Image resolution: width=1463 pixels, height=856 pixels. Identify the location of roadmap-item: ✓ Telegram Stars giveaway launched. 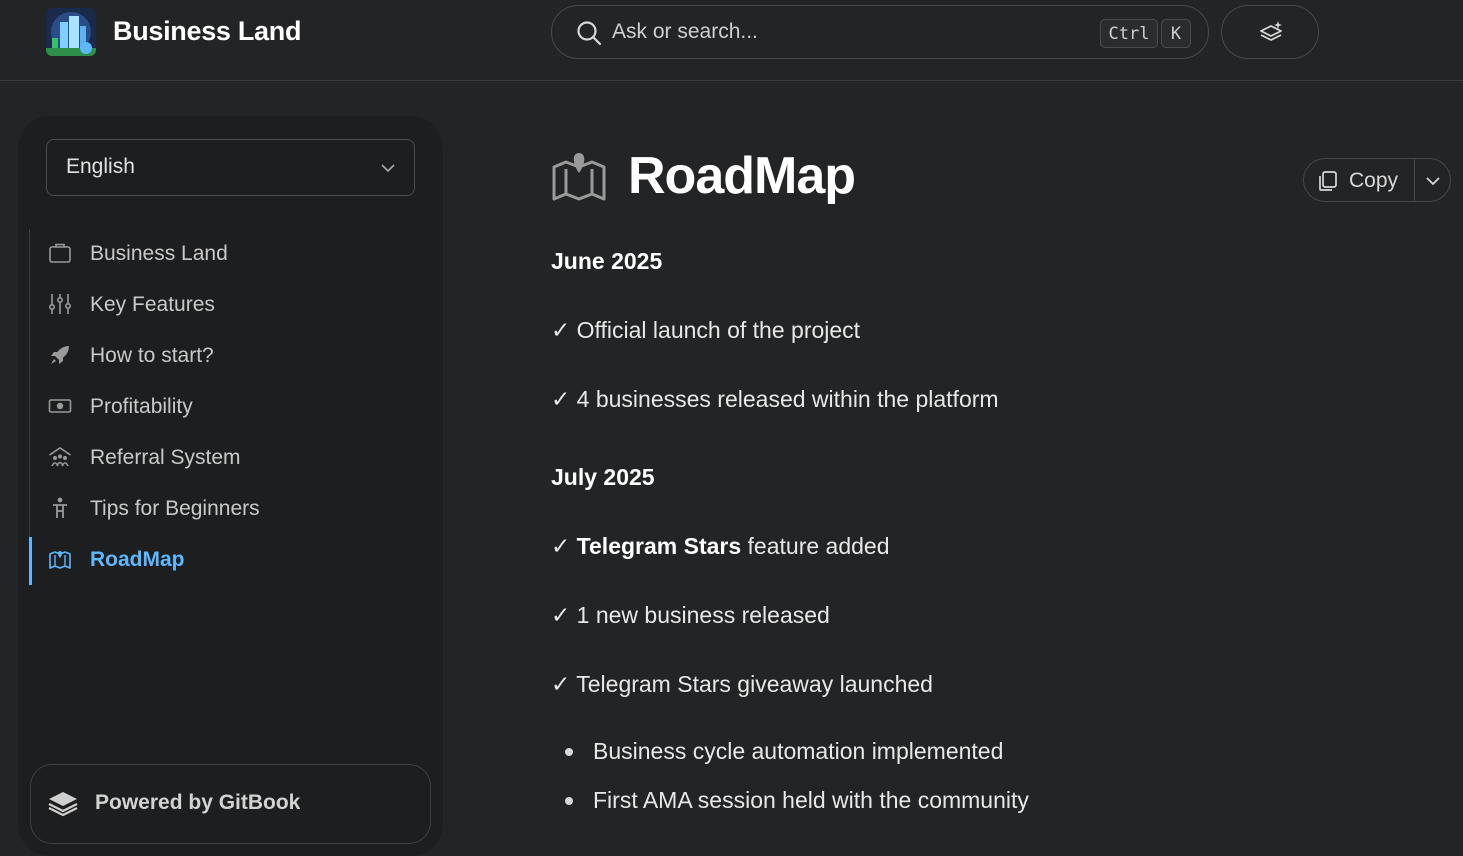
(742, 684).